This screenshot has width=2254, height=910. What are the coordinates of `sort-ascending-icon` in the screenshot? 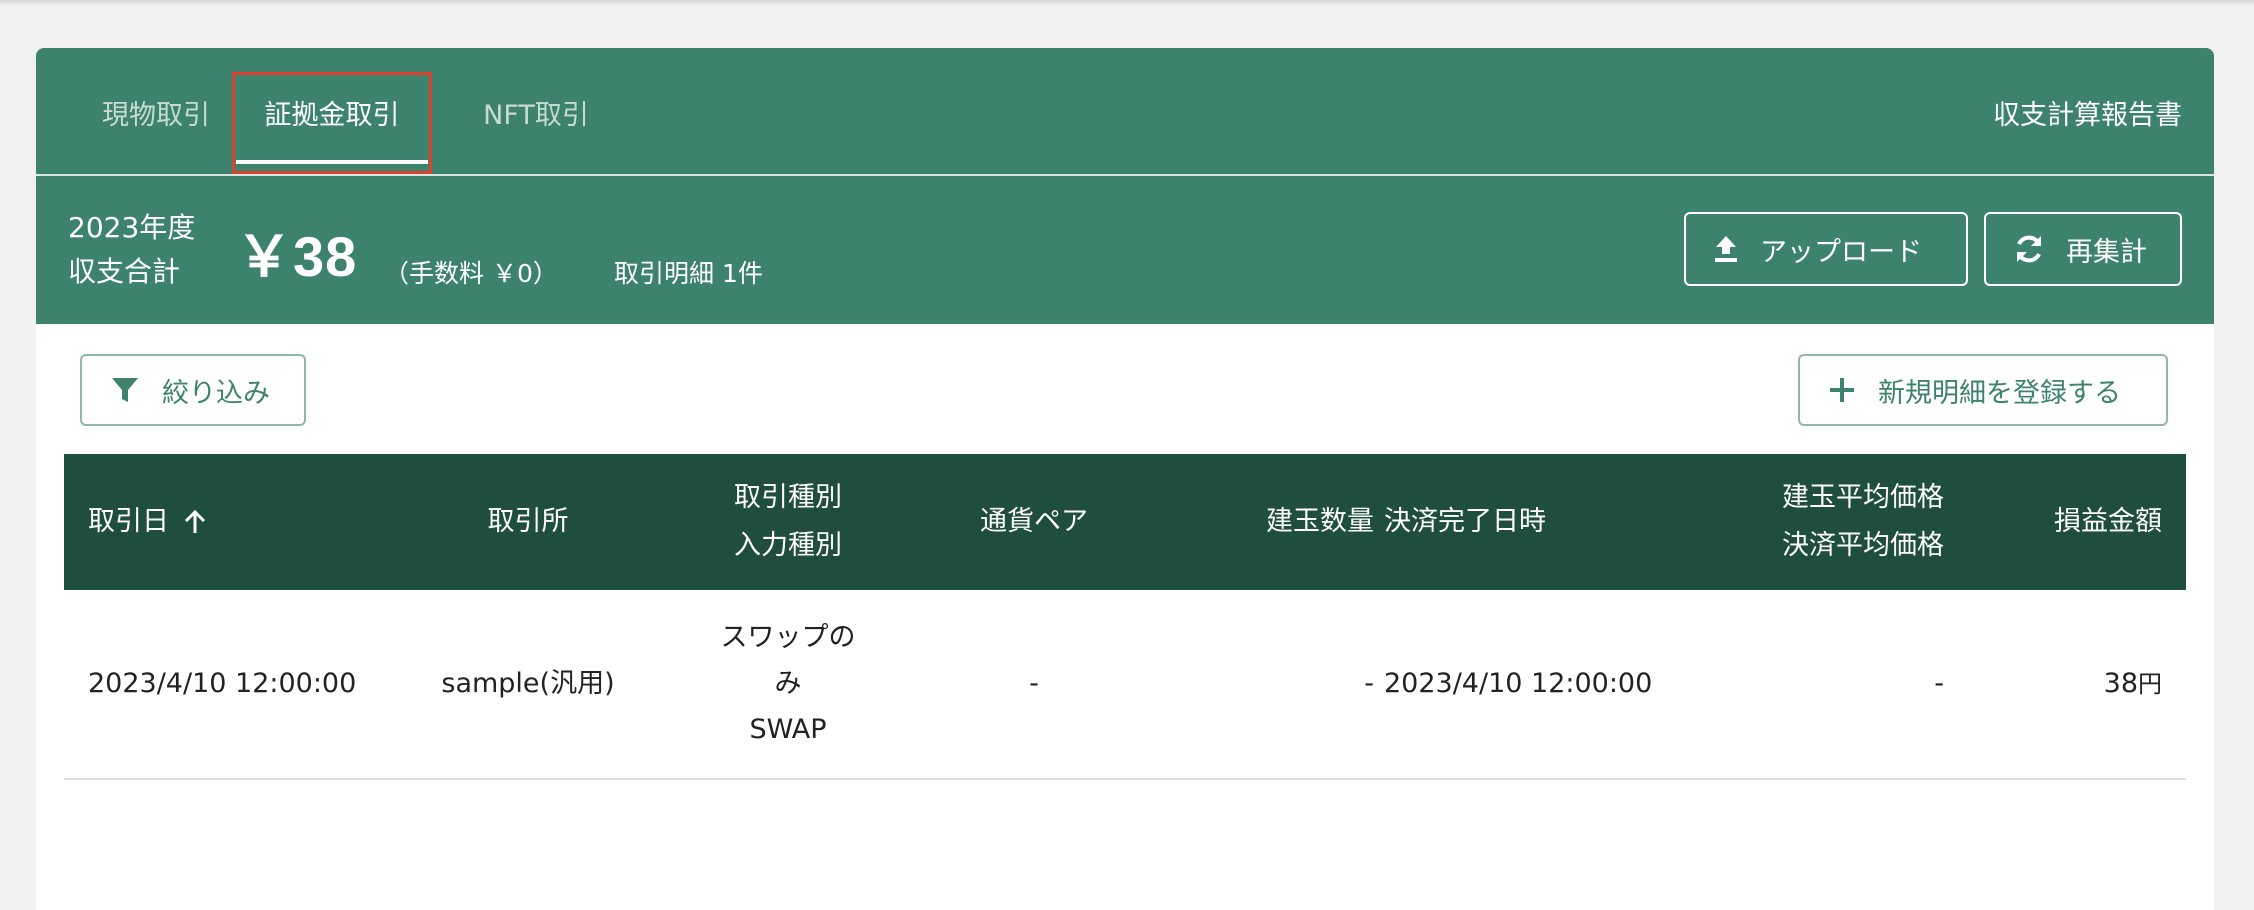 It's located at (195, 521).